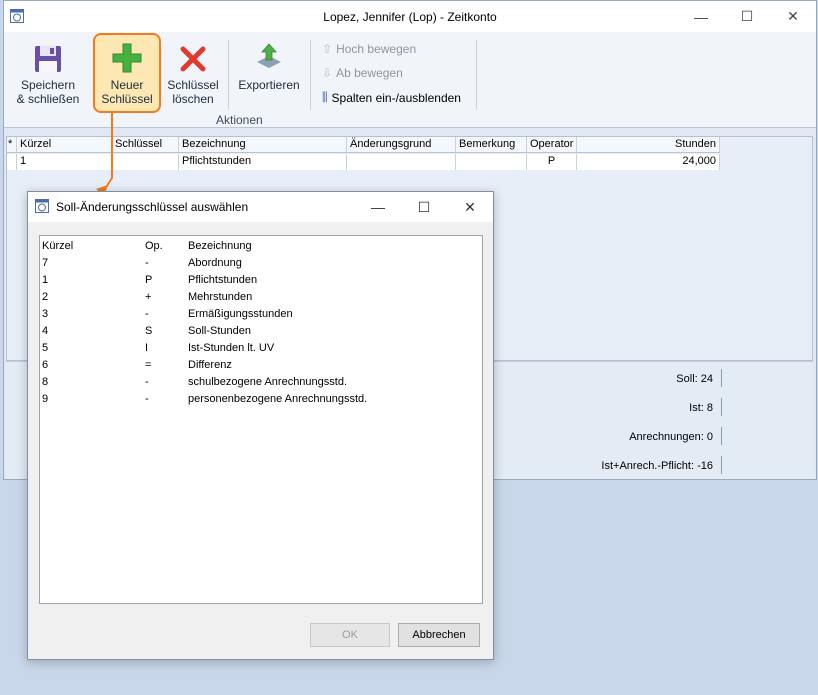 The height and width of the screenshot is (695, 818). What do you see at coordinates (231, 348) in the screenshot?
I see `list-item-bezeichnung: Ist-Stunden lt. UV` at bounding box center [231, 348].